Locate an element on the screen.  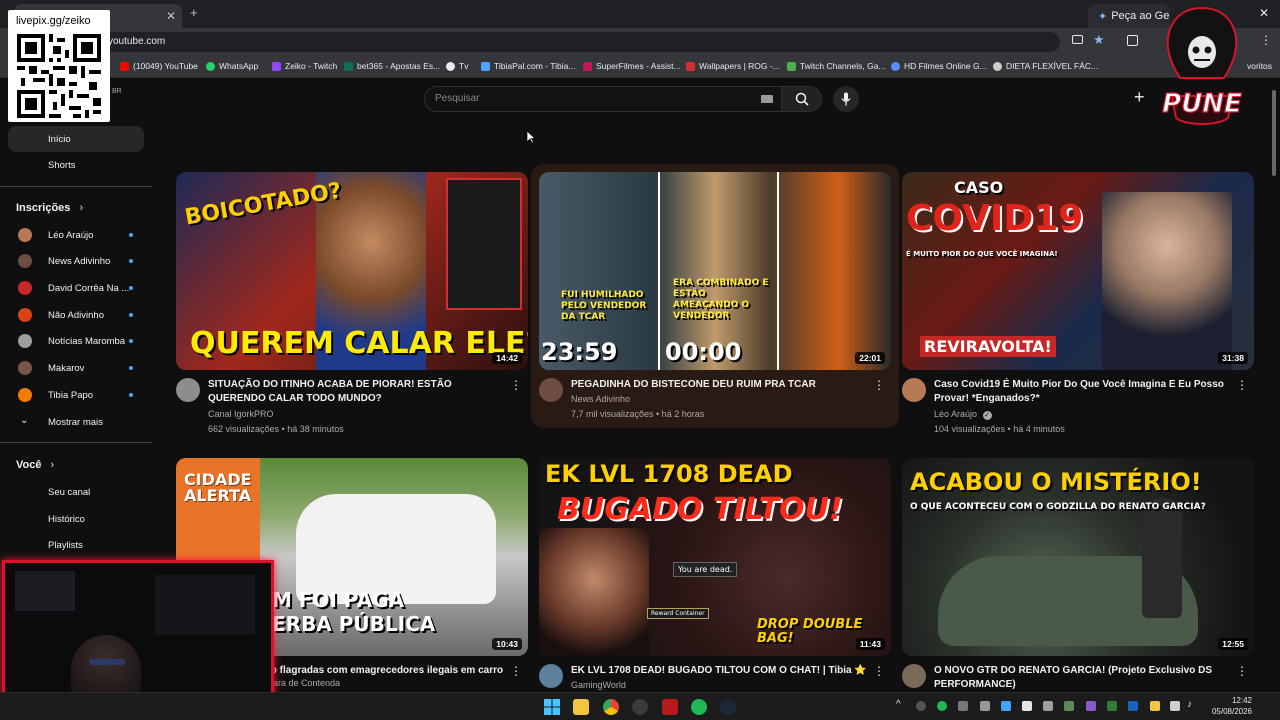
steam-icon is located at coordinates (728, 707).